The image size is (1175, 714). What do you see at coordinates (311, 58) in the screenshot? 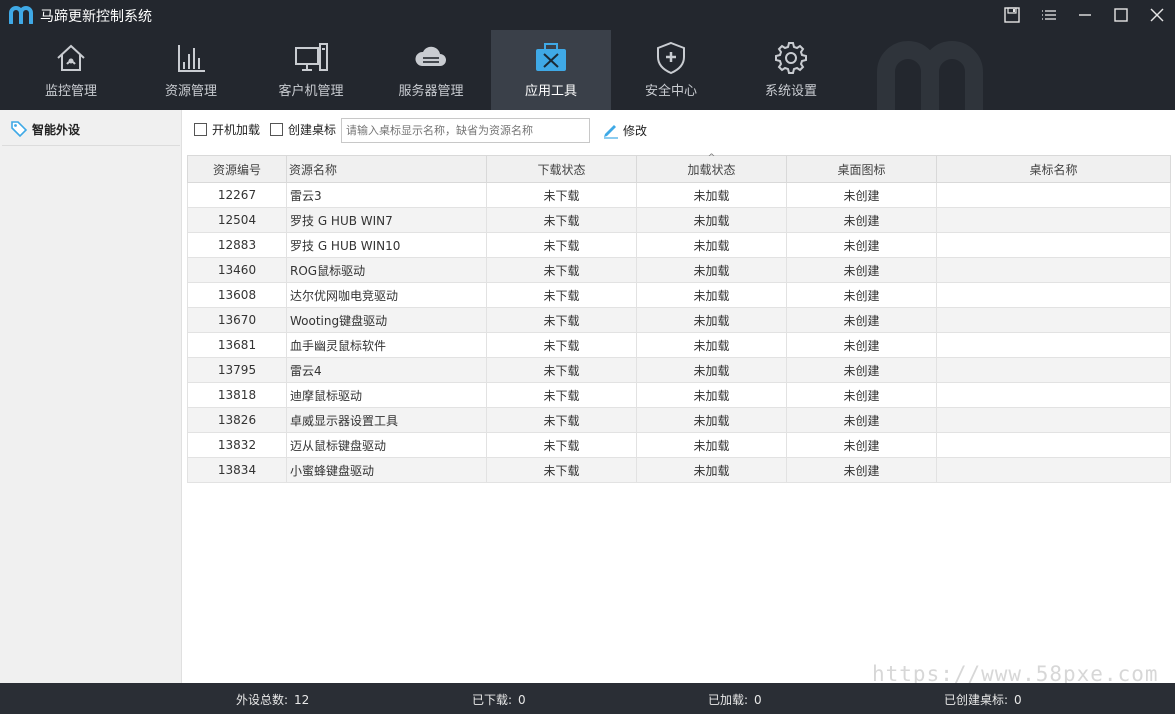
I see `monitor-pc-icon` at bounding box center [311, 58].